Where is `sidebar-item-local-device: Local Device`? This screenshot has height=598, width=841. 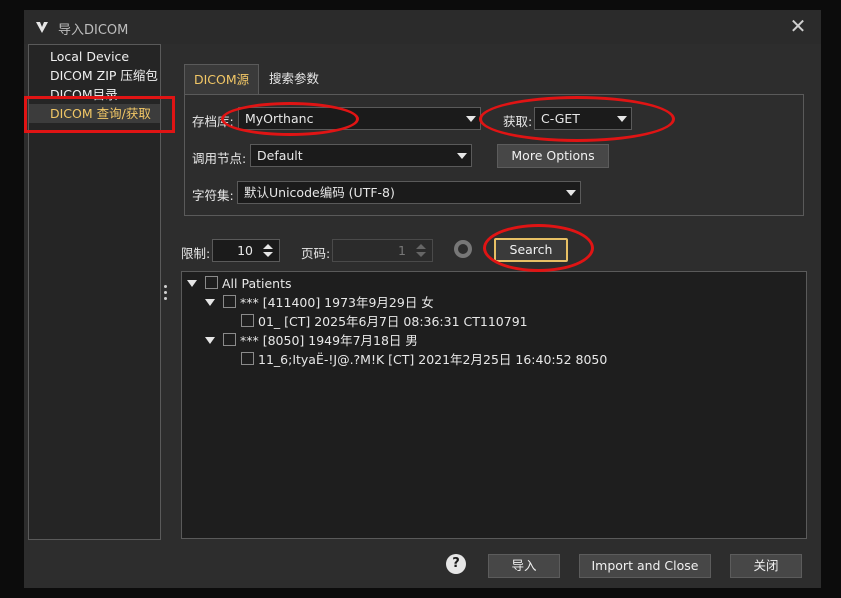
sidebar-item-local-device: Local Device is located at coordinates (94, 56).